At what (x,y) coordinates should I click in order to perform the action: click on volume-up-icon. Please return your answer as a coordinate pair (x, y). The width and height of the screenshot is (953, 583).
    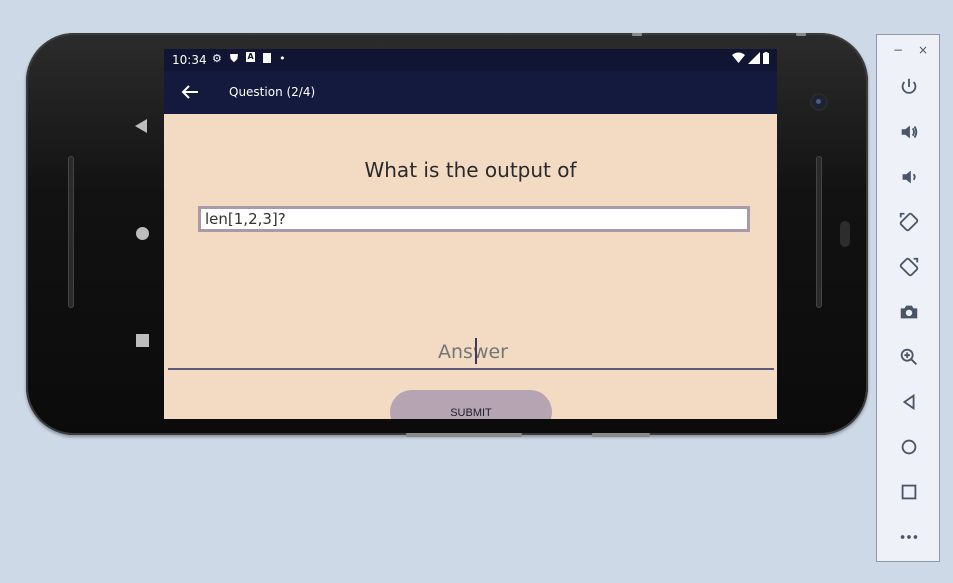
    Looking at the image, I should click on (909, 132).